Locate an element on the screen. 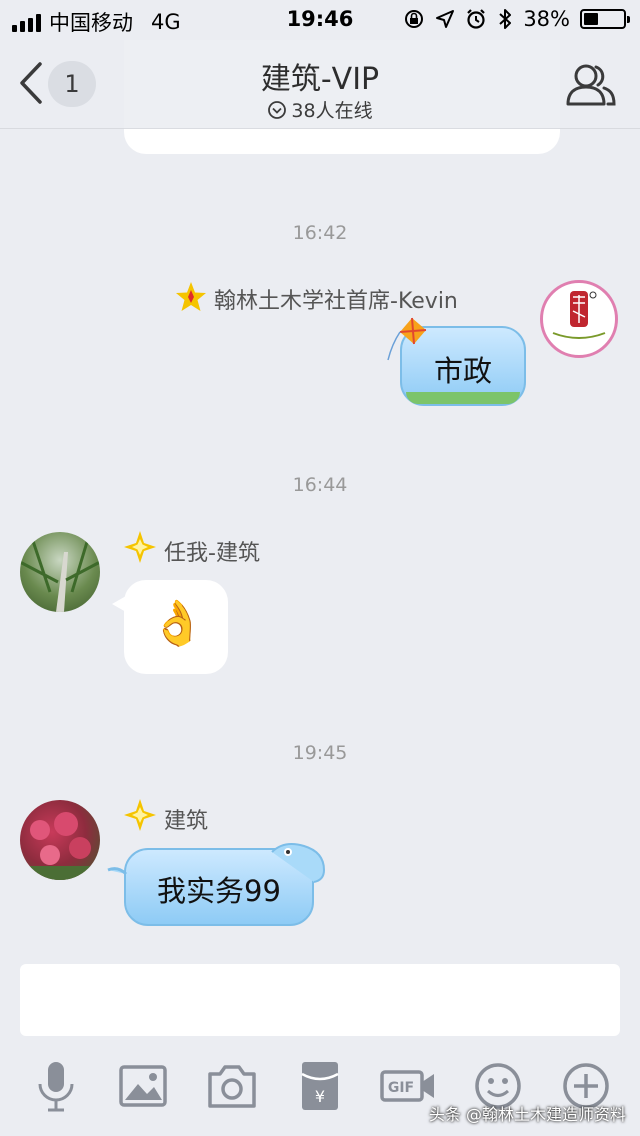  location-icon is located at coordinates (445, 19).